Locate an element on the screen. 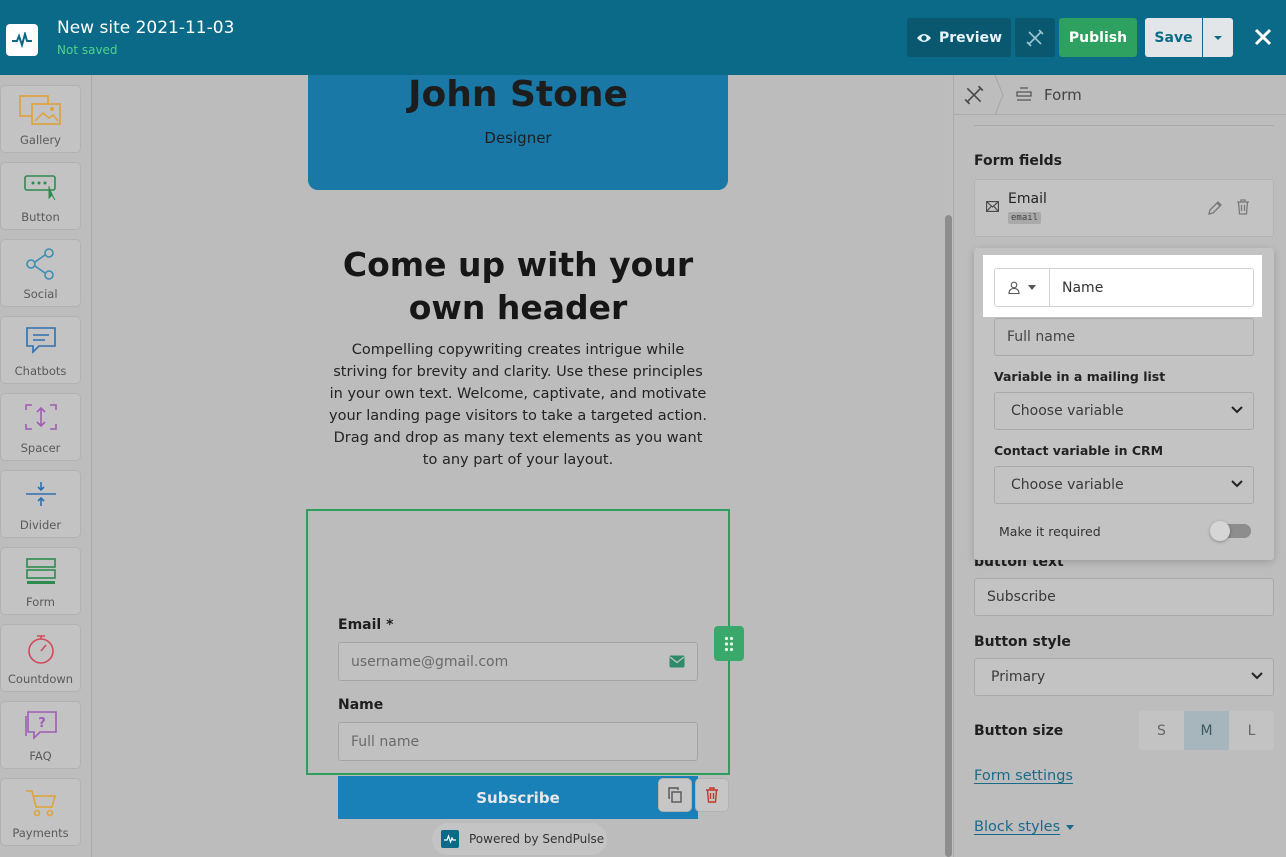 This screenshot has width=1286, height=857. chat-bubble-icon is located at coordinates (40, 340).